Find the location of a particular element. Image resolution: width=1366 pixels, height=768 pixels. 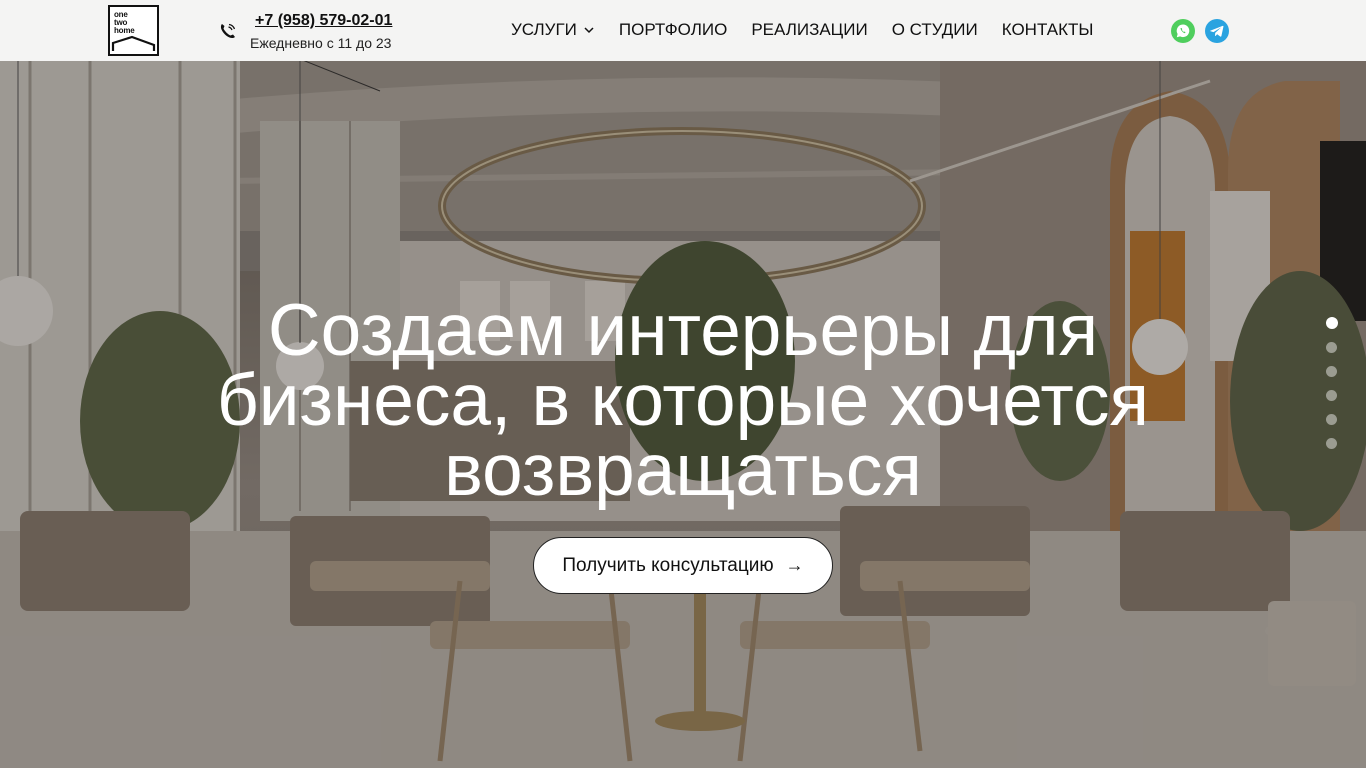

nav-item-services-label: УСЛУГИ is located at coordinates (544, 29).